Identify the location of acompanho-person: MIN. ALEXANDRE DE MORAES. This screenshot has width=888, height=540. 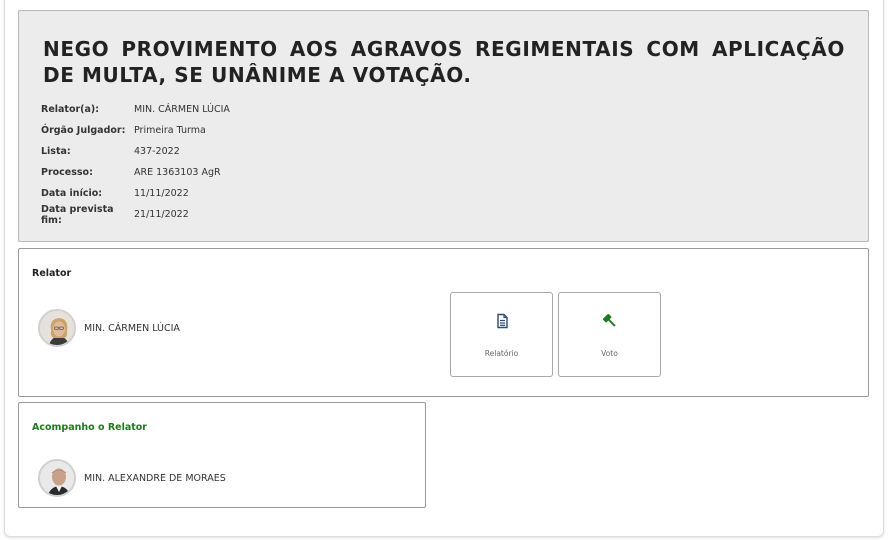
(132, 478).